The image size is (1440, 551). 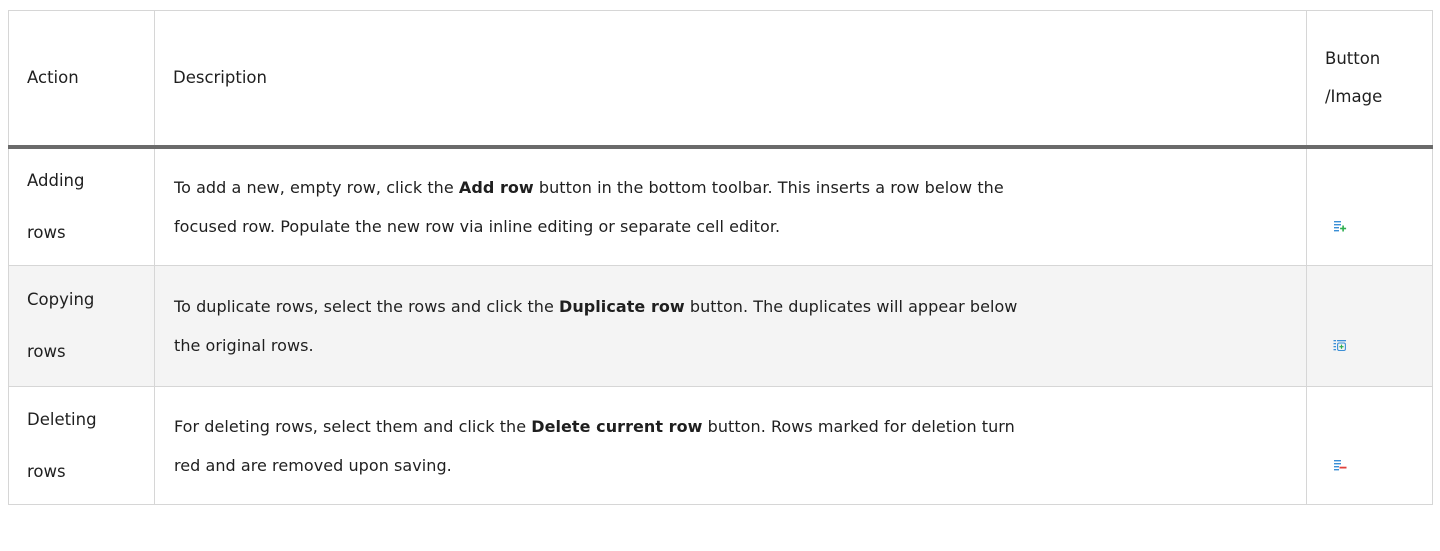 I want to click on description-text: red and are removed upon saving., so click(x=313, y=465).